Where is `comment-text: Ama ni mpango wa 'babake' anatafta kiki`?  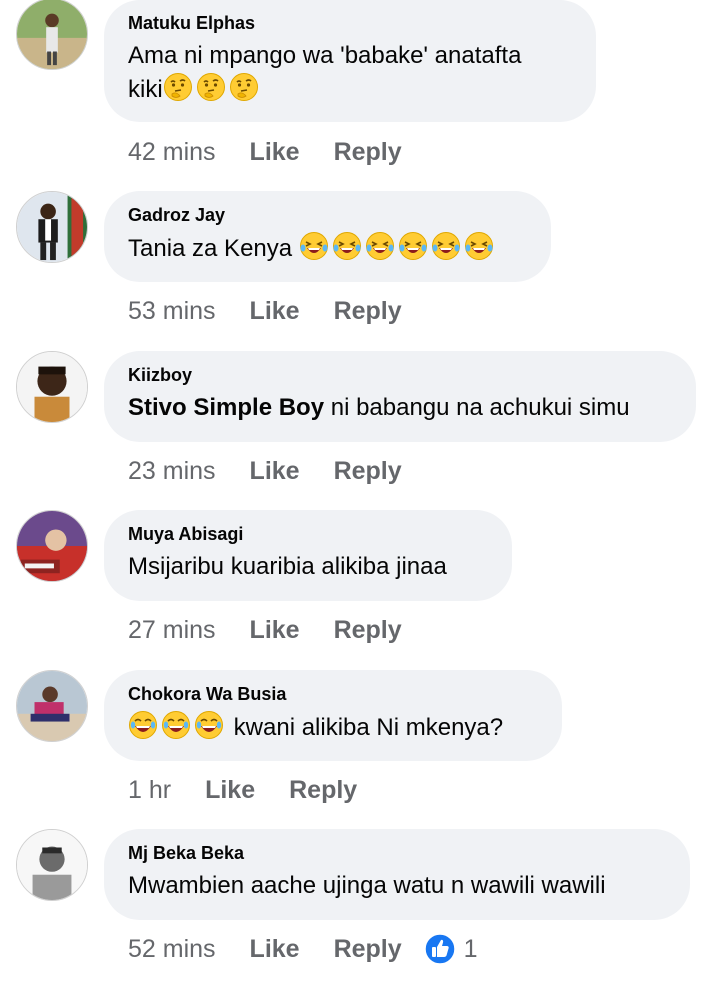
comment-text: Ama ni mpango wa 'babake' anatafta kiki is located at coordinates (325, 72).